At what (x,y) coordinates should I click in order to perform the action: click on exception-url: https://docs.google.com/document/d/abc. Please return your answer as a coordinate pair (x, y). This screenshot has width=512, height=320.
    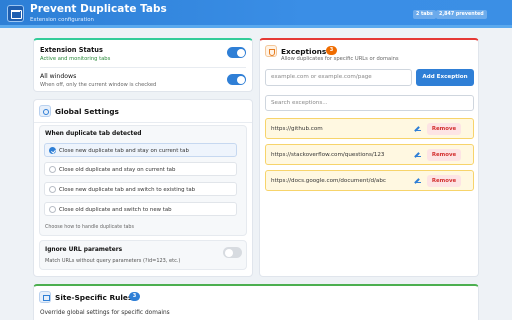
    Looking at the image, I should click on (328, 181).